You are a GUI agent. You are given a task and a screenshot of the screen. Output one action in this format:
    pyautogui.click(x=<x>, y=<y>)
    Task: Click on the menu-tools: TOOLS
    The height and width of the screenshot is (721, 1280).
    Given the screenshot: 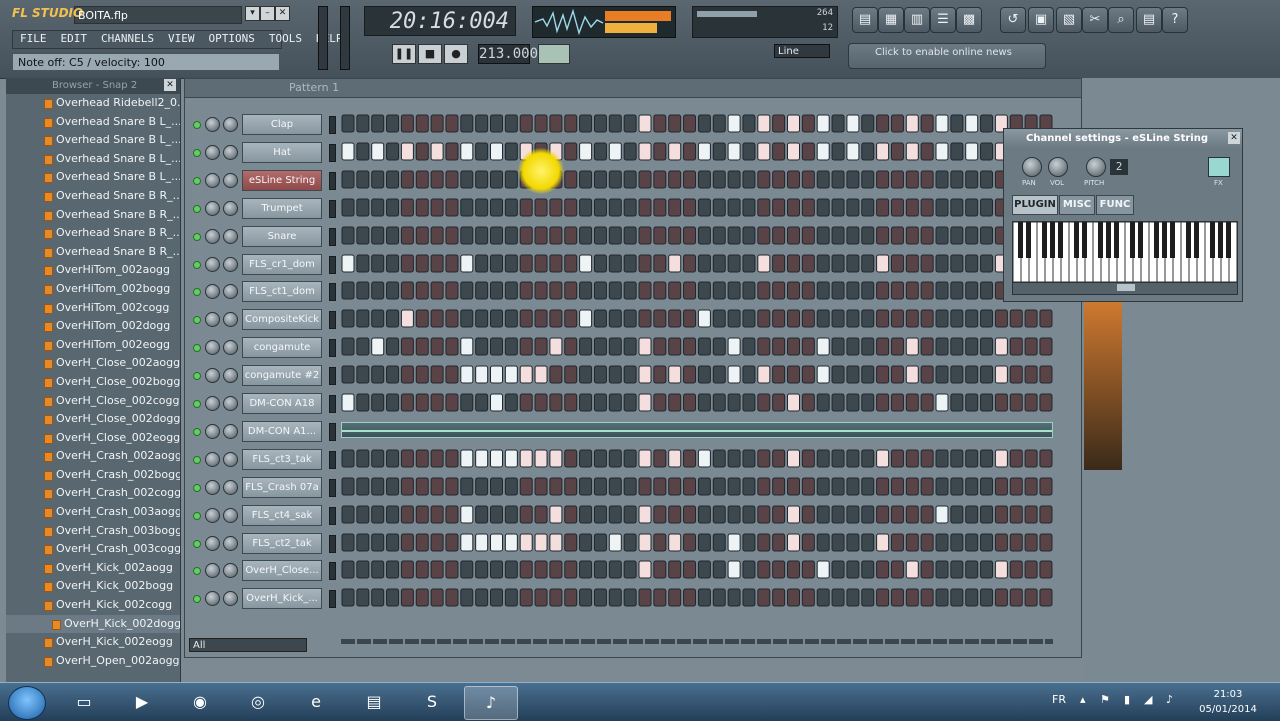 What is the action you would take?
    pyautogui.click(x=285, y=39)
    